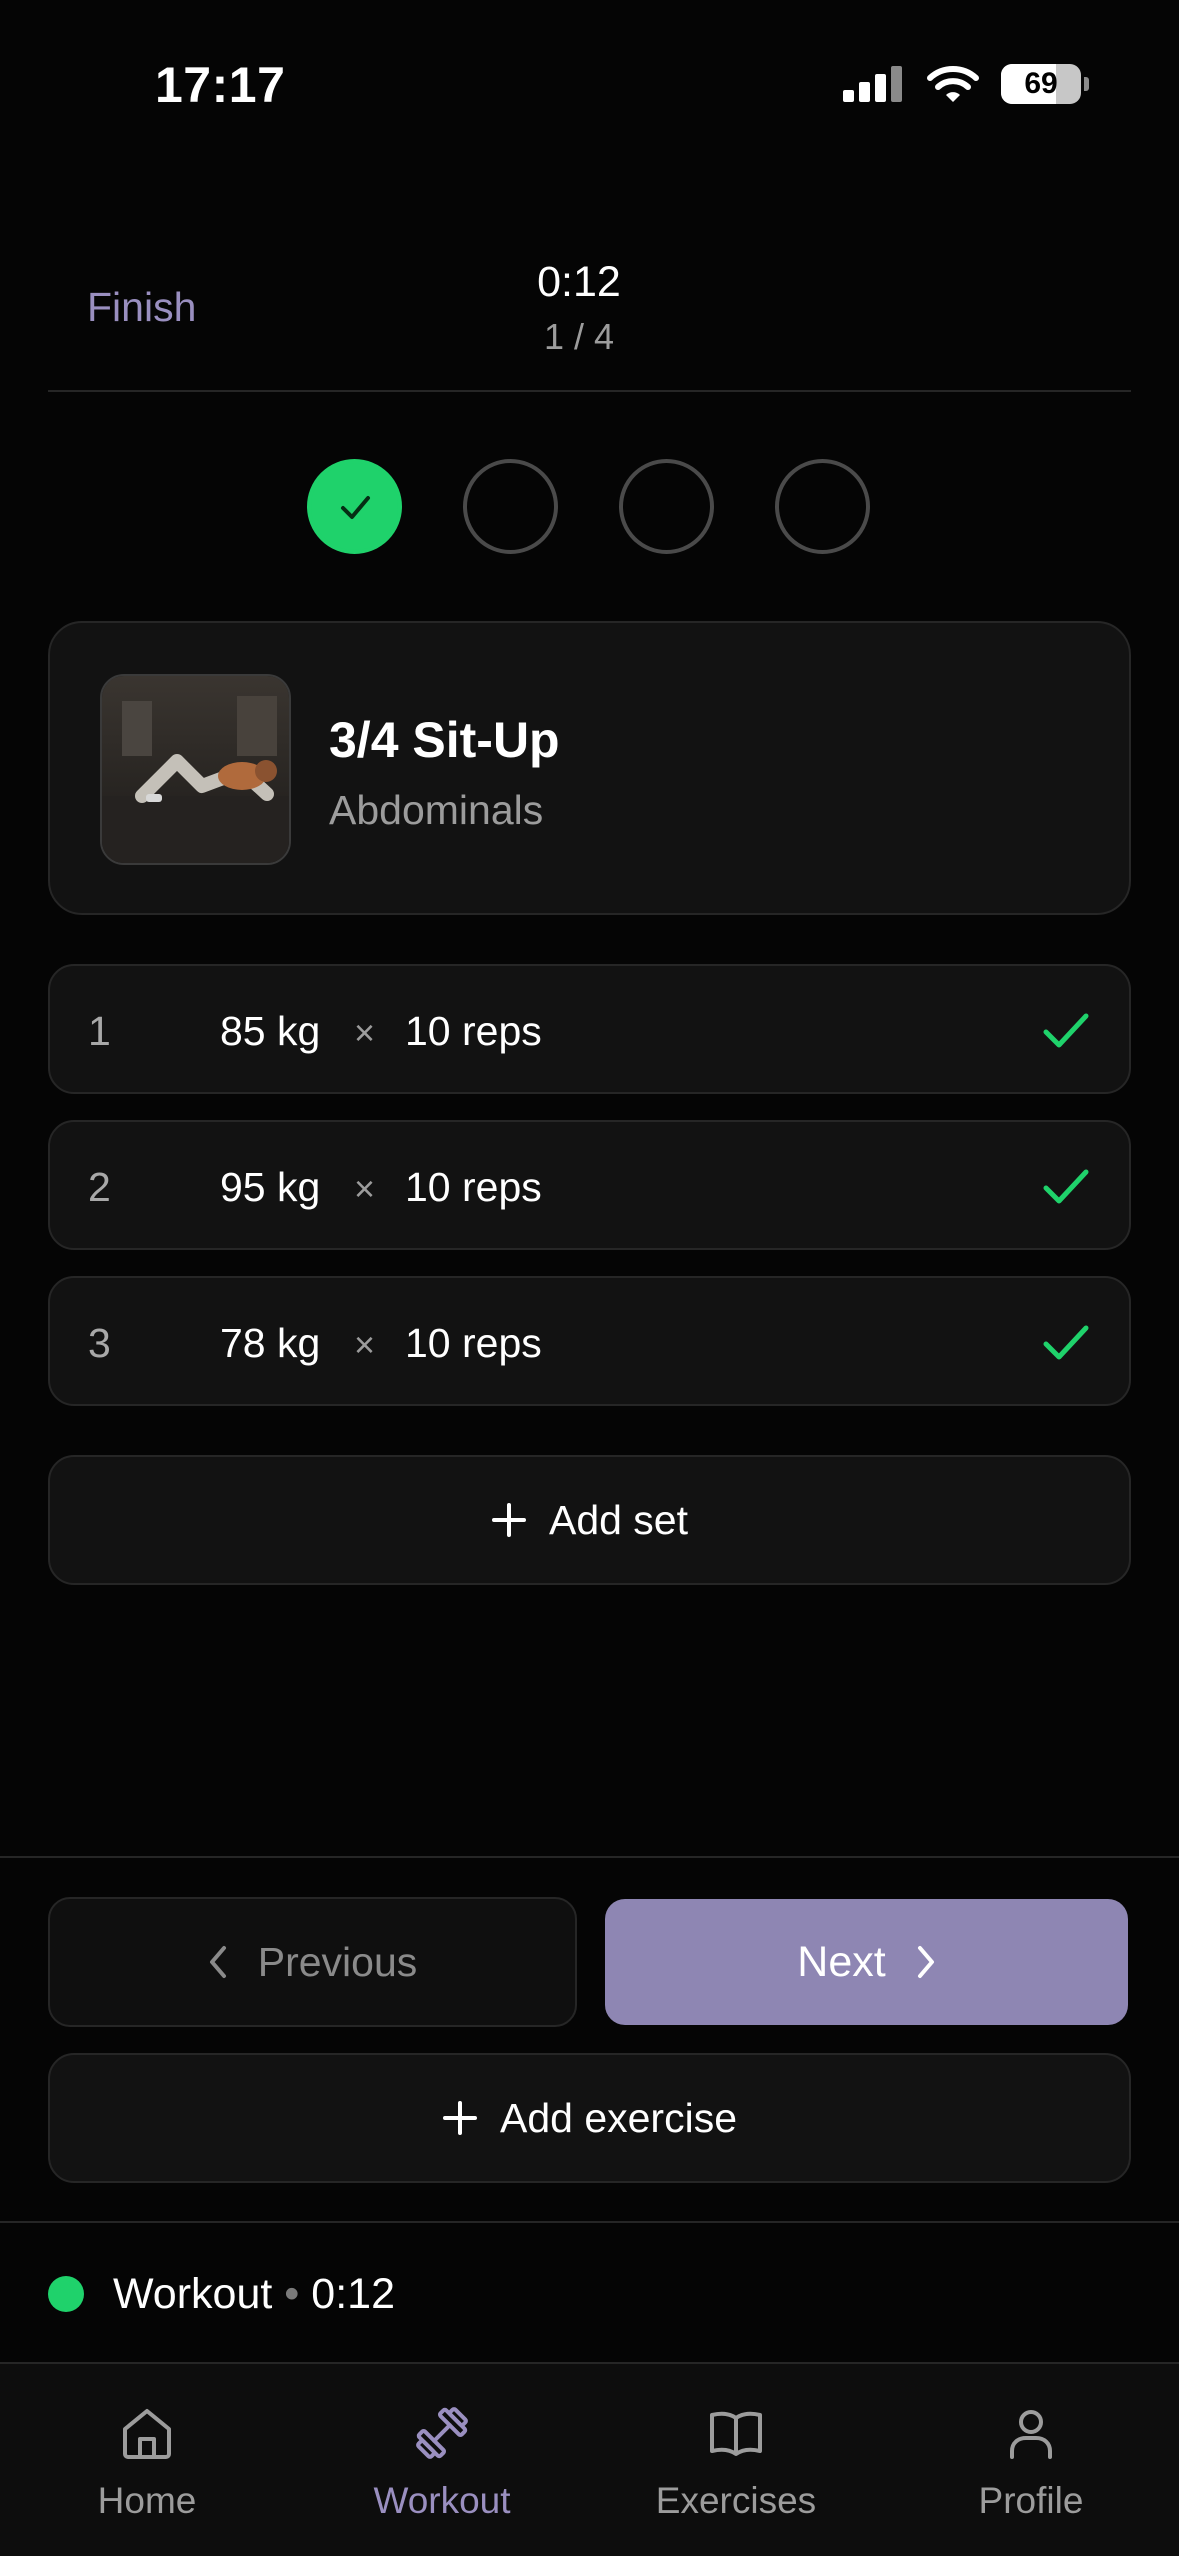 This screenshot has height=2556, width=1179. I want to click on session-label: Workout, so click(193, 2293).